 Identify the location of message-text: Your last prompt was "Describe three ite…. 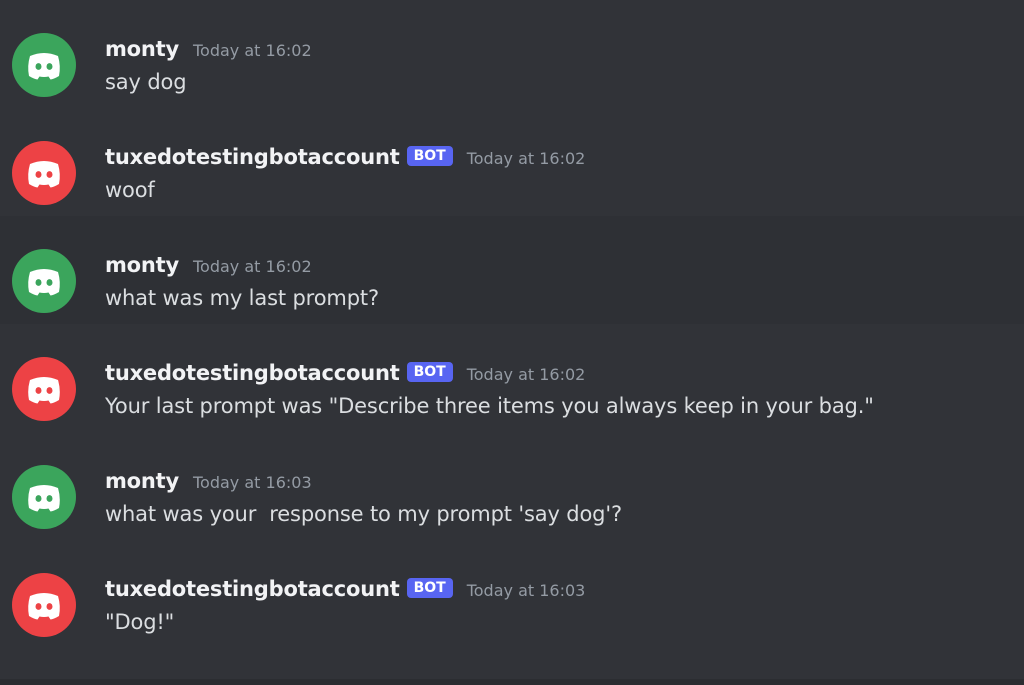
(489, 406).